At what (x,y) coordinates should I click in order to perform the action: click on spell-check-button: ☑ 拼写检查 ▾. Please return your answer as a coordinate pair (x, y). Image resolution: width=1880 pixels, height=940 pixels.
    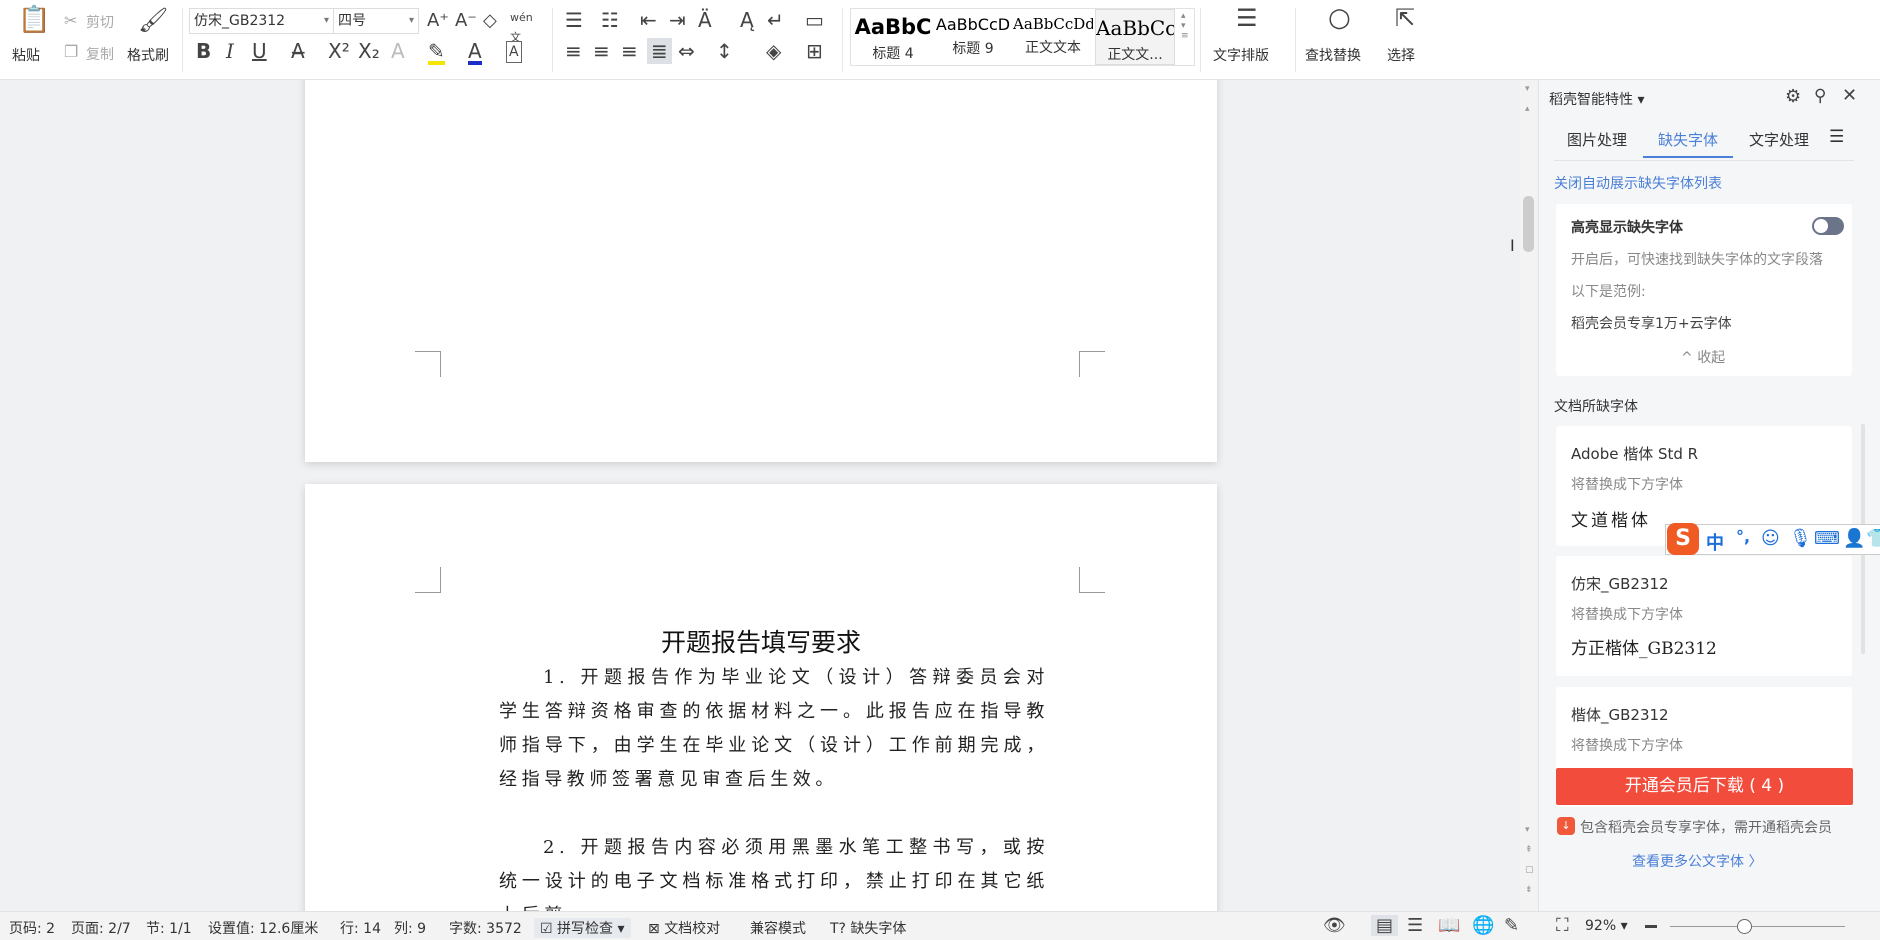
    Looking at the image, I should click on (582, 928).